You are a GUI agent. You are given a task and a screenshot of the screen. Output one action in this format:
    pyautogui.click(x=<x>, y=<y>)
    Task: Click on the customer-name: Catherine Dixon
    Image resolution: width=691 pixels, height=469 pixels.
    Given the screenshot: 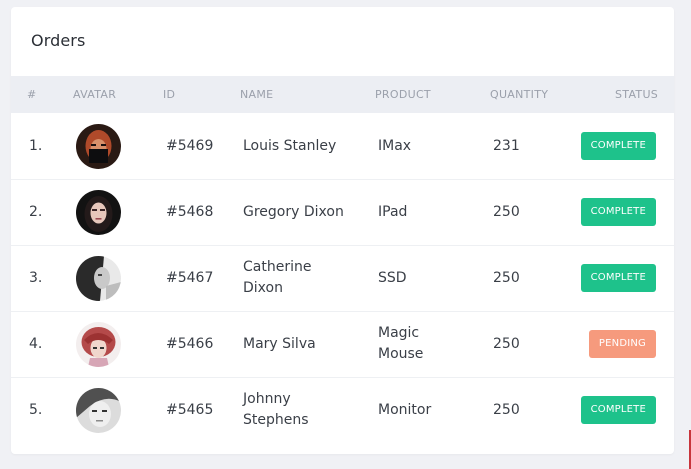 What is the action you would take?
    pyautogui.click(x=277, y=277)
    